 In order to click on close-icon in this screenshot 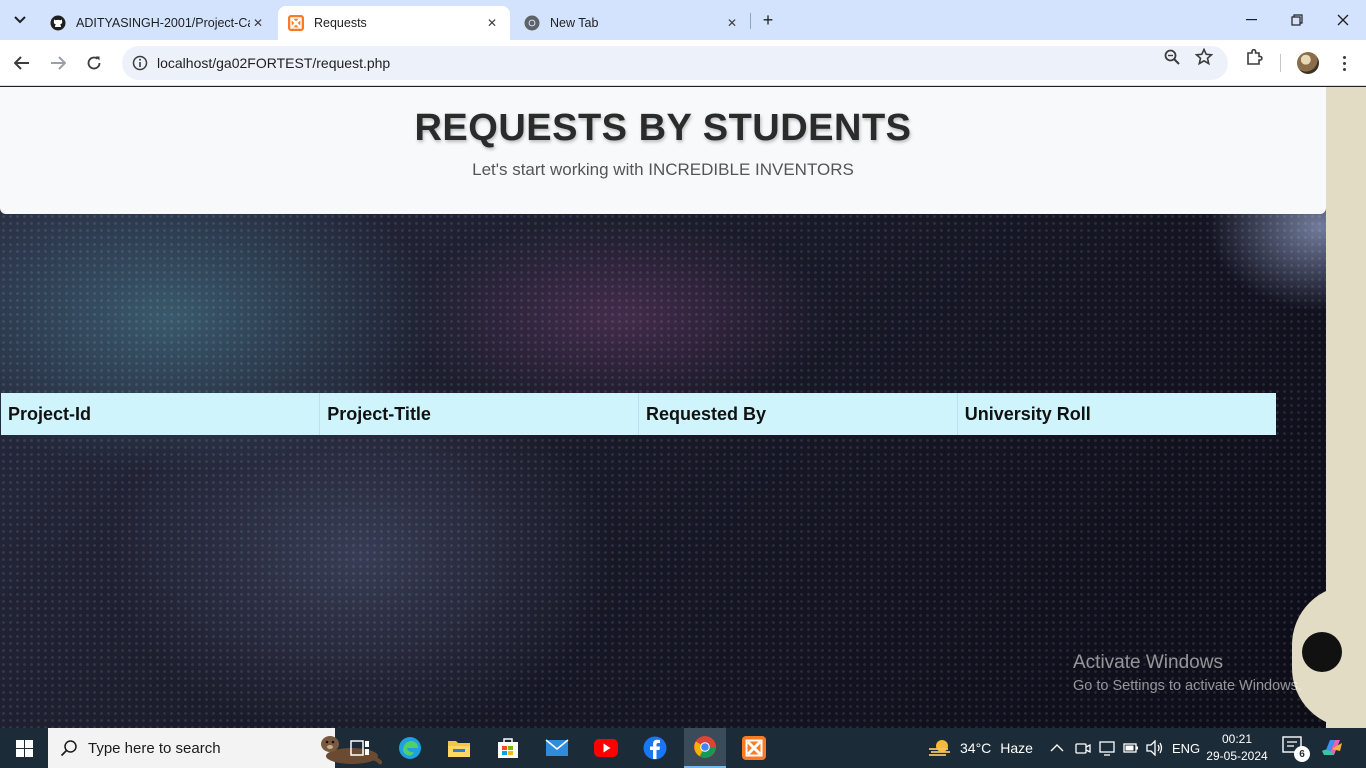, I will do `click(1343, 20)`.